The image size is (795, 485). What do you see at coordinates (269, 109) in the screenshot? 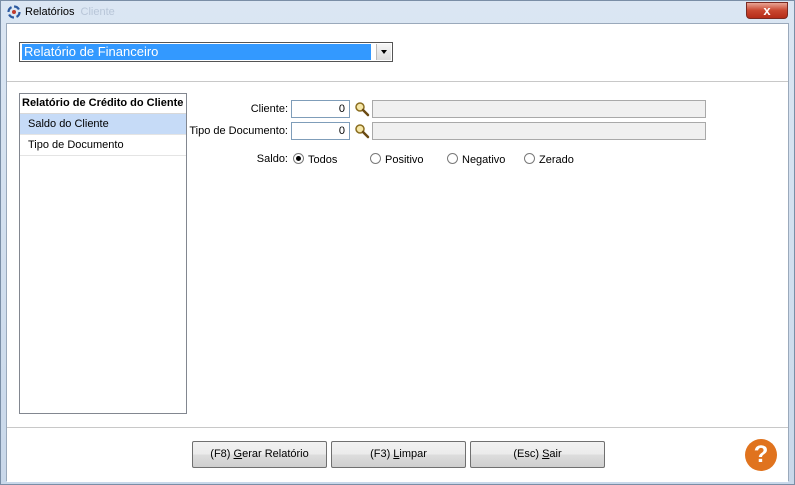
I see `cliente-label: Cliente:` at bounding box center [269, 109].